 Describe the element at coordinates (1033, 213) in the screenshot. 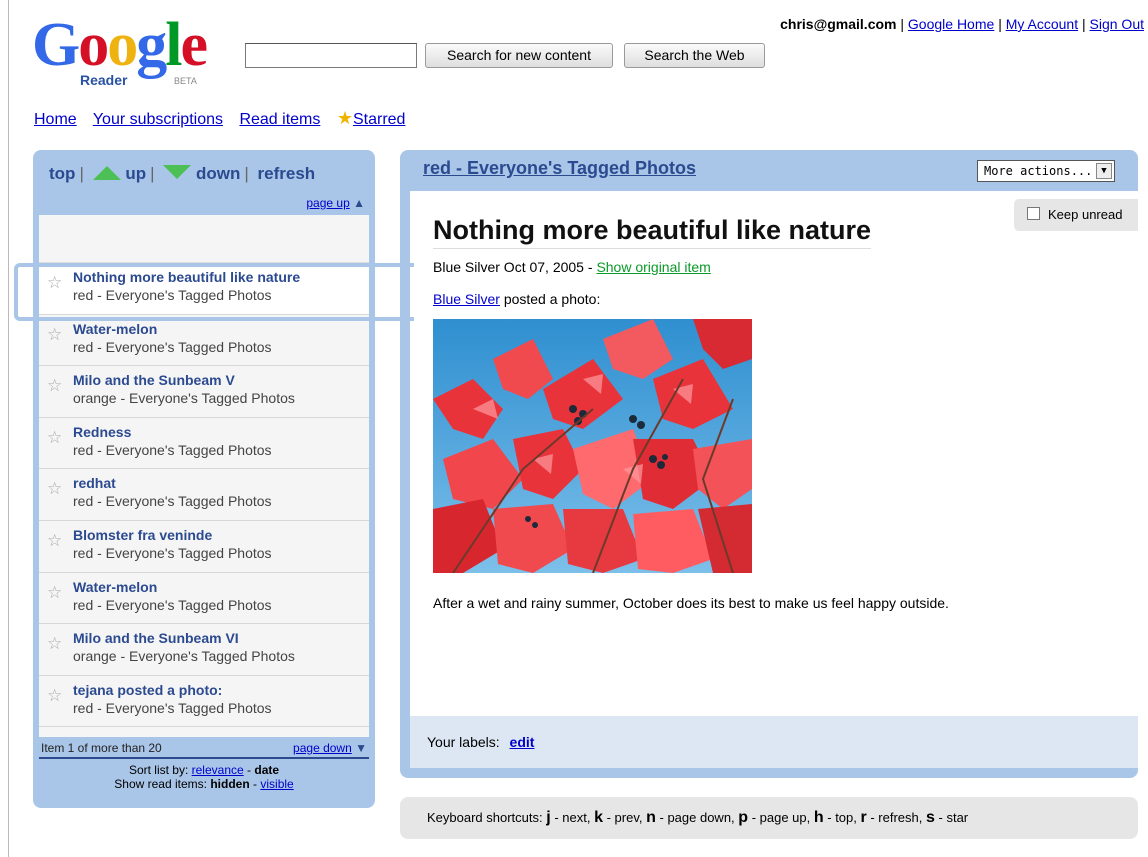

I see `keep-unread-checkbox` at that location.